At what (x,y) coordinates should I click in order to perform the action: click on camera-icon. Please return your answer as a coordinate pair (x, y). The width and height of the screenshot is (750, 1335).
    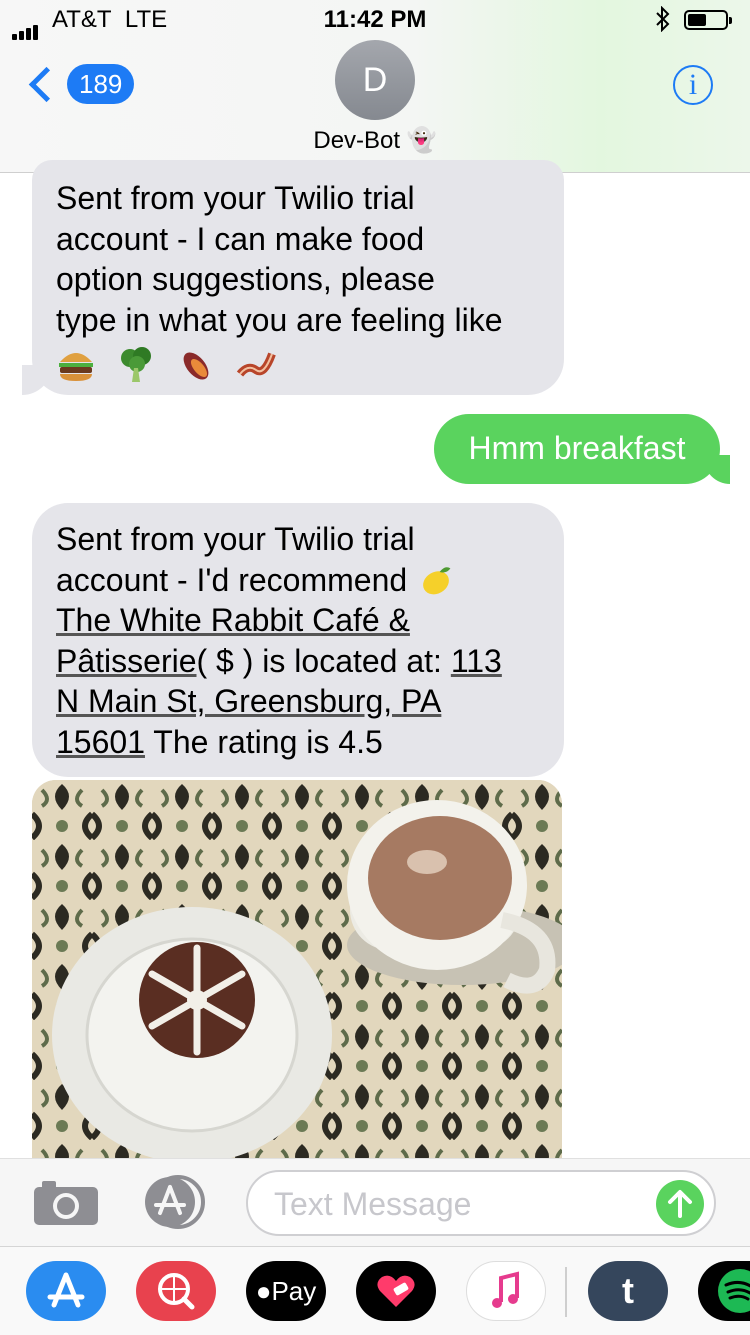
    Looking at the image, I should click on (66, 1203).